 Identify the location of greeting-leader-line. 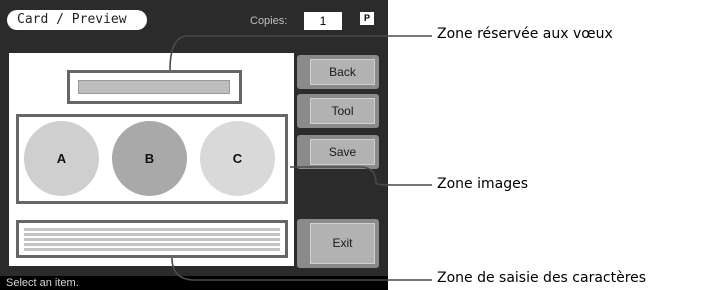
(300, 53).